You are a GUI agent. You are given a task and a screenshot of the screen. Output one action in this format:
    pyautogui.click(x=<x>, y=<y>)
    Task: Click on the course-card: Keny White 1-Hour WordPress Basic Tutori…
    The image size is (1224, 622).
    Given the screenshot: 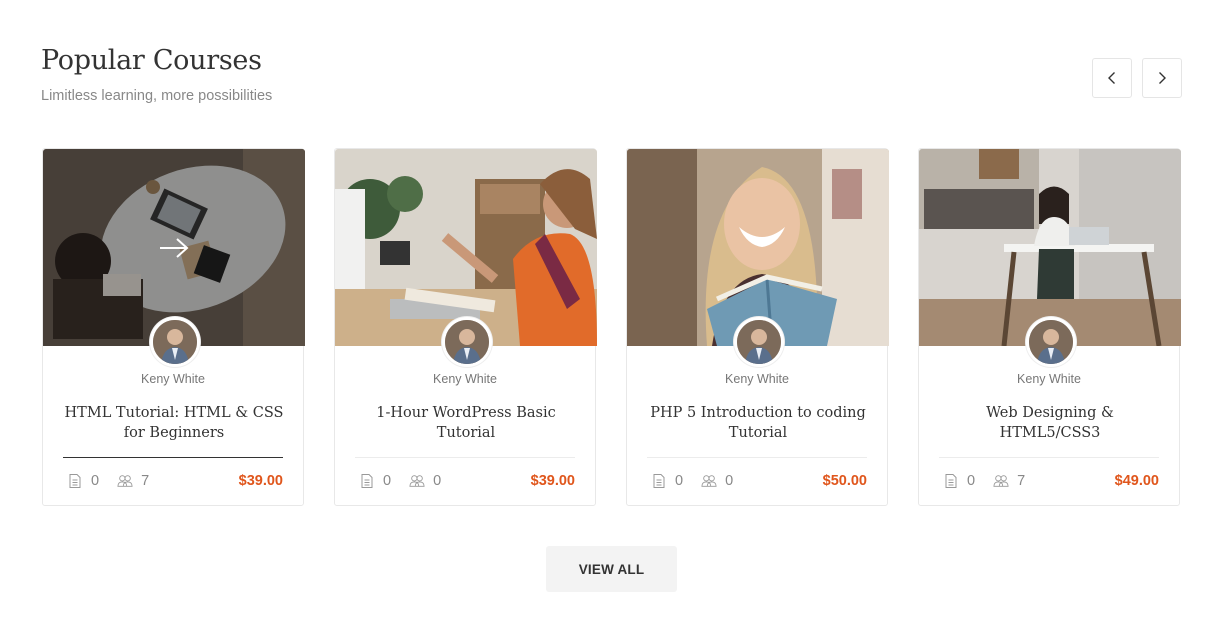 What is the action you would take?
    pyautogui.click(x=465, y=327)
    